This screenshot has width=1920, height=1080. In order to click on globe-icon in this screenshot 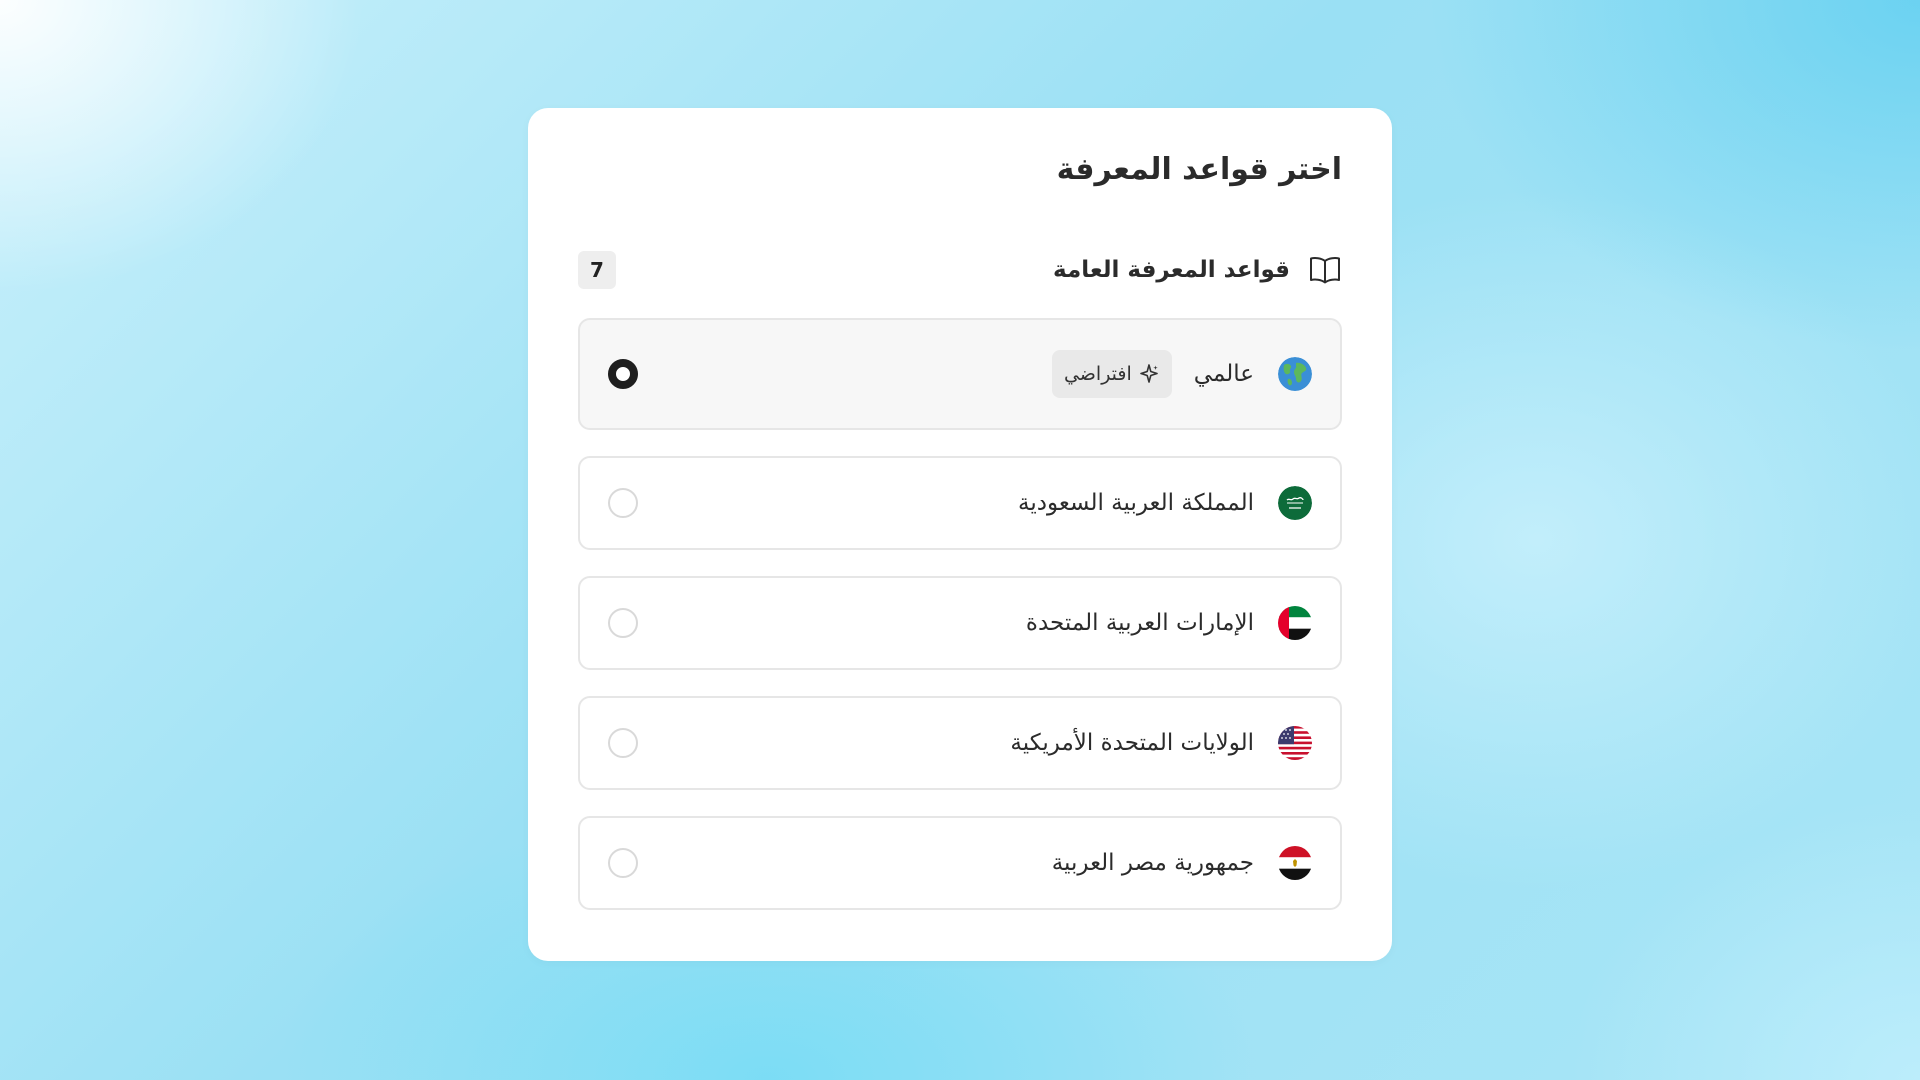, I will do `click(1295, 374)`.